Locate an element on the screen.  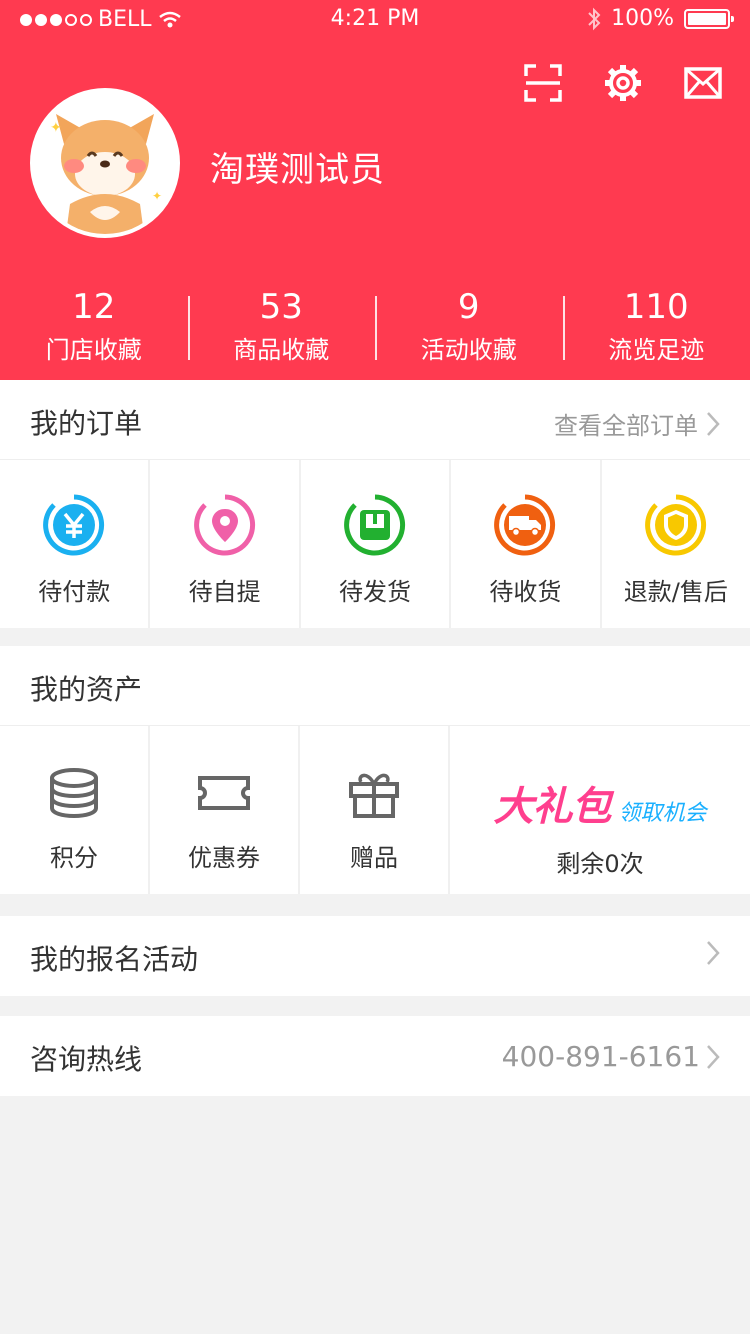
my-activities-row: 我的报名活动 is located at coordinates (375, 956).